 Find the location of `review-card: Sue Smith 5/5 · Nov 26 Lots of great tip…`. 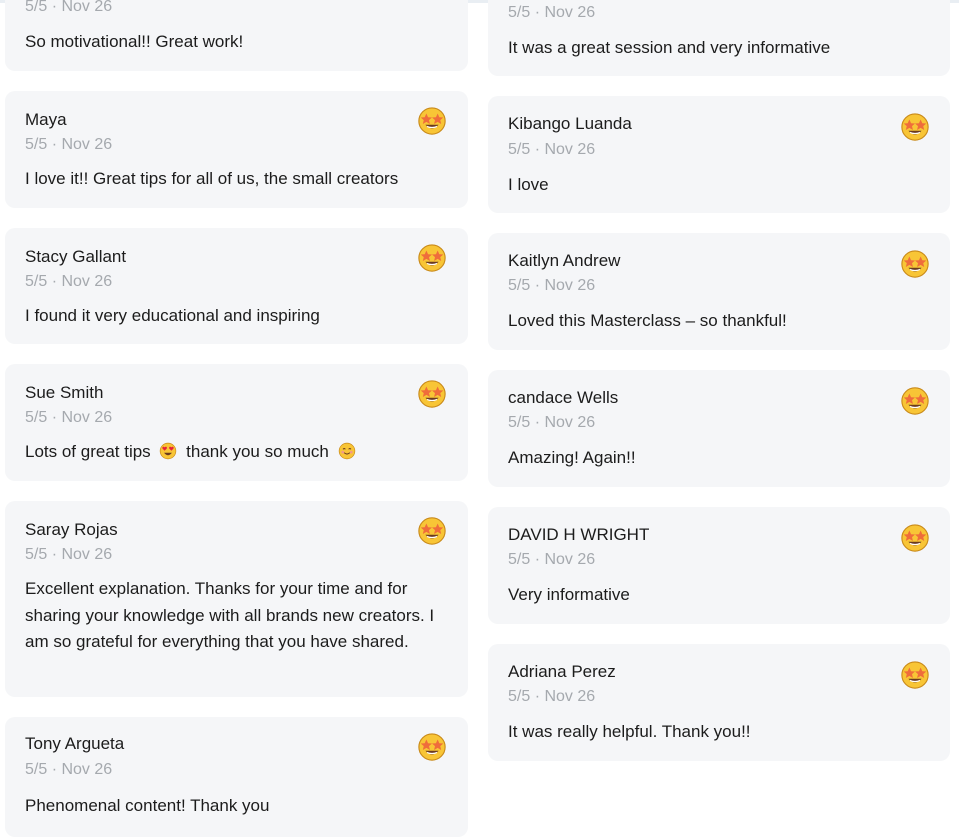

review-card: Sue Smith 5/5 · Nov 26 Lots of great tip… is located at coordinates (236, 422).